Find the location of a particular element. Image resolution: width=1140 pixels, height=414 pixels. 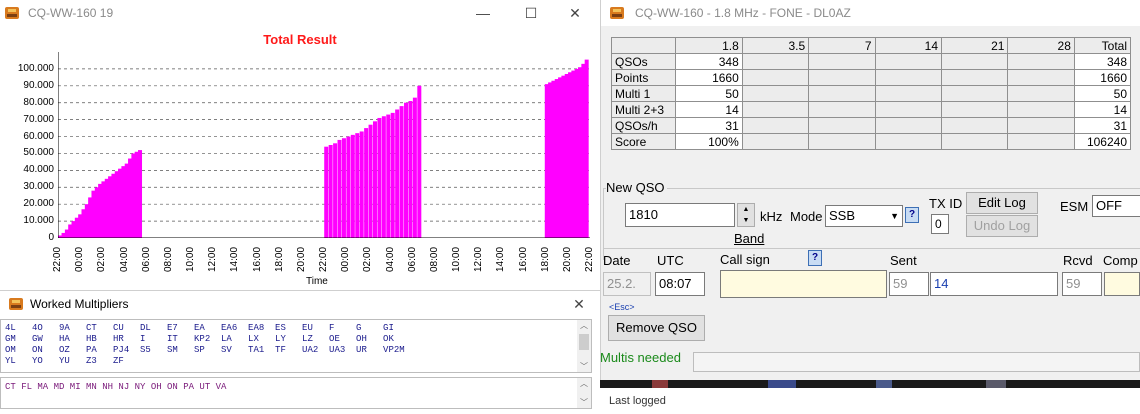

comp-field is located at coordinates (1122, 284).